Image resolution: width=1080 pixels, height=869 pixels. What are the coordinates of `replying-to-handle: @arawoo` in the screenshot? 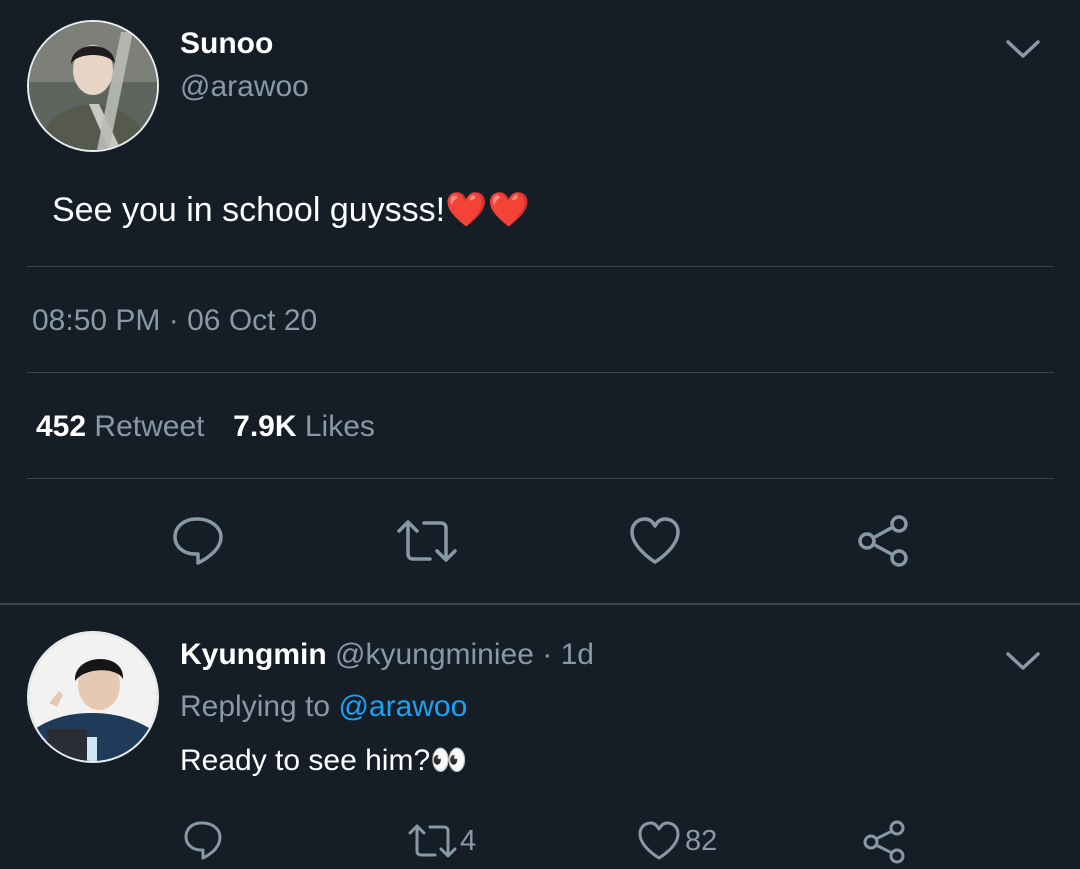 It's located at (402, 706).